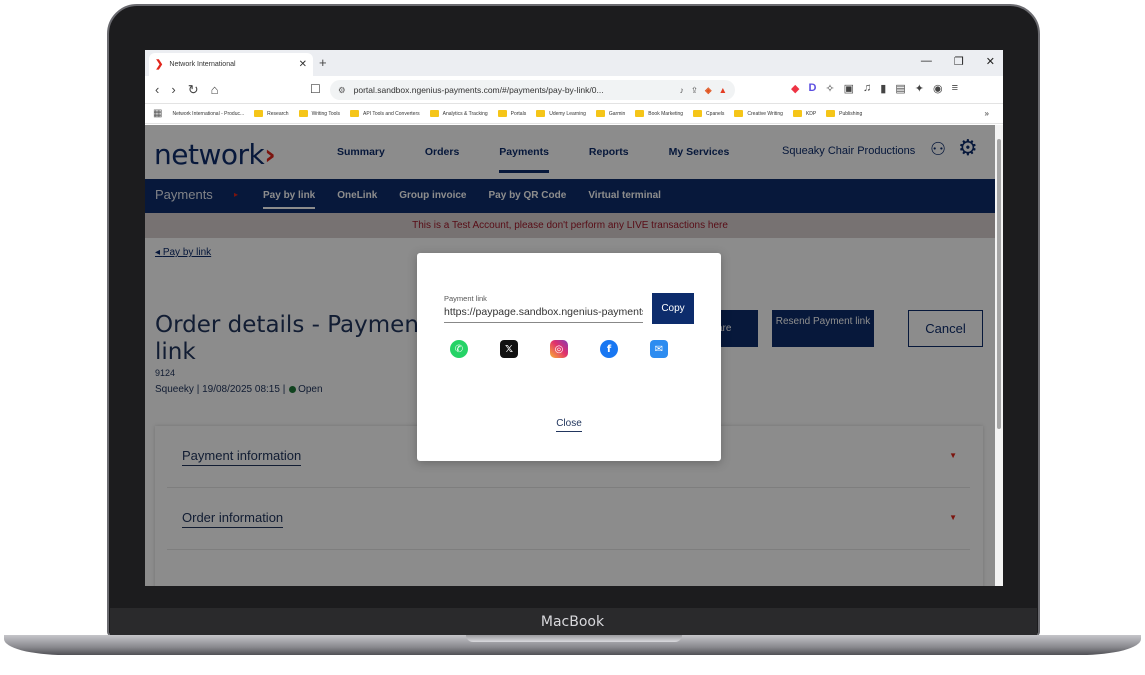 The height and width of the screenshot is (675, 1145). Describe the element at coordinates (694, 90) in the screenshot. I see `share-icon: ⇪` at that location.